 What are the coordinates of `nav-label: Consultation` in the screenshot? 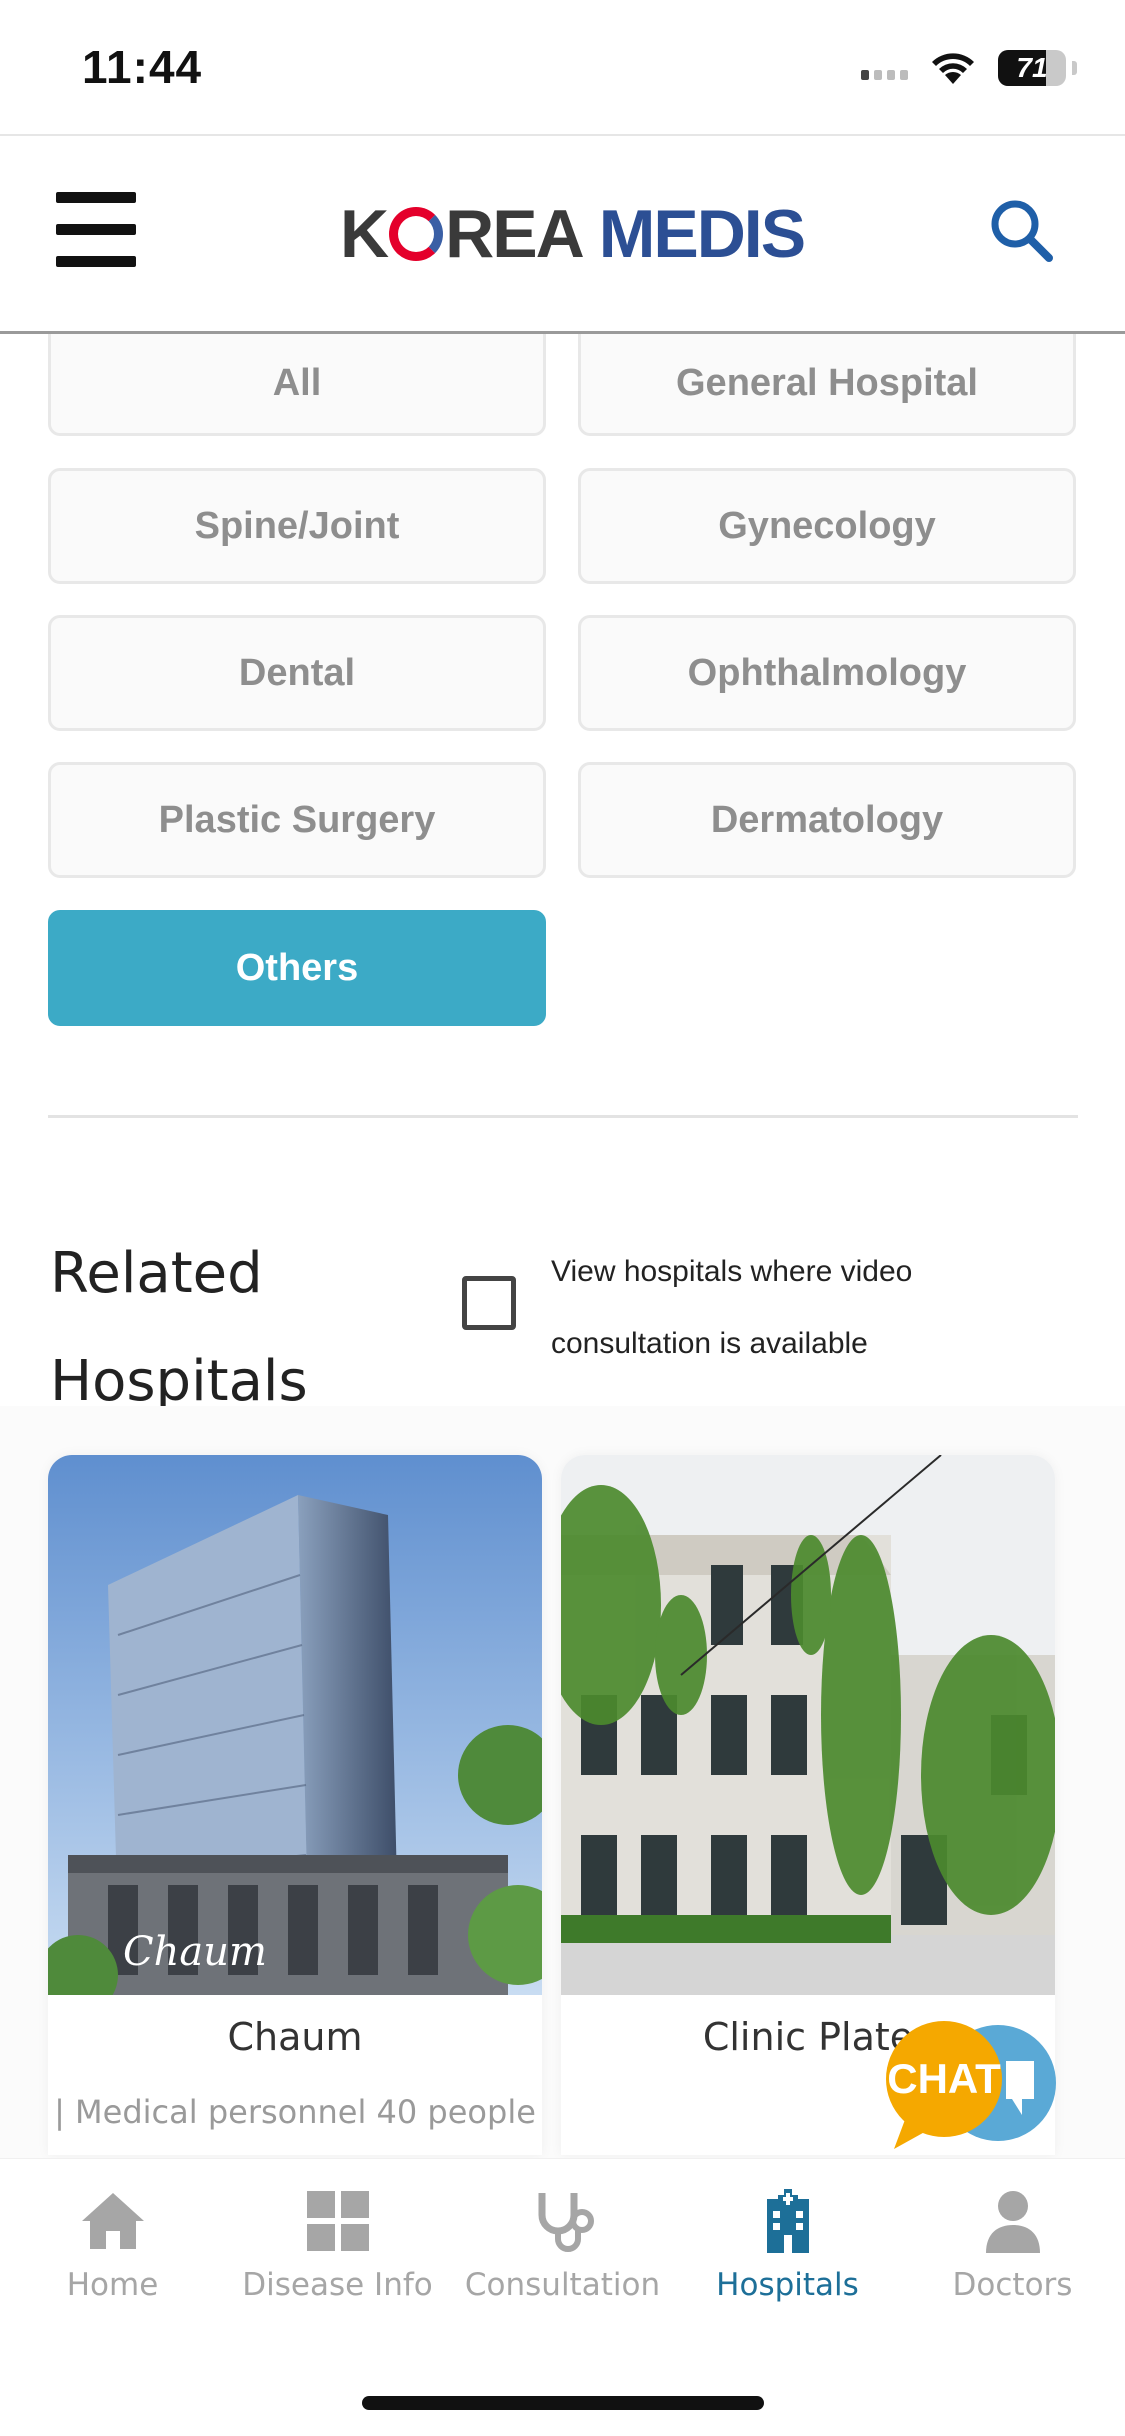 It's located at (562, 2285).